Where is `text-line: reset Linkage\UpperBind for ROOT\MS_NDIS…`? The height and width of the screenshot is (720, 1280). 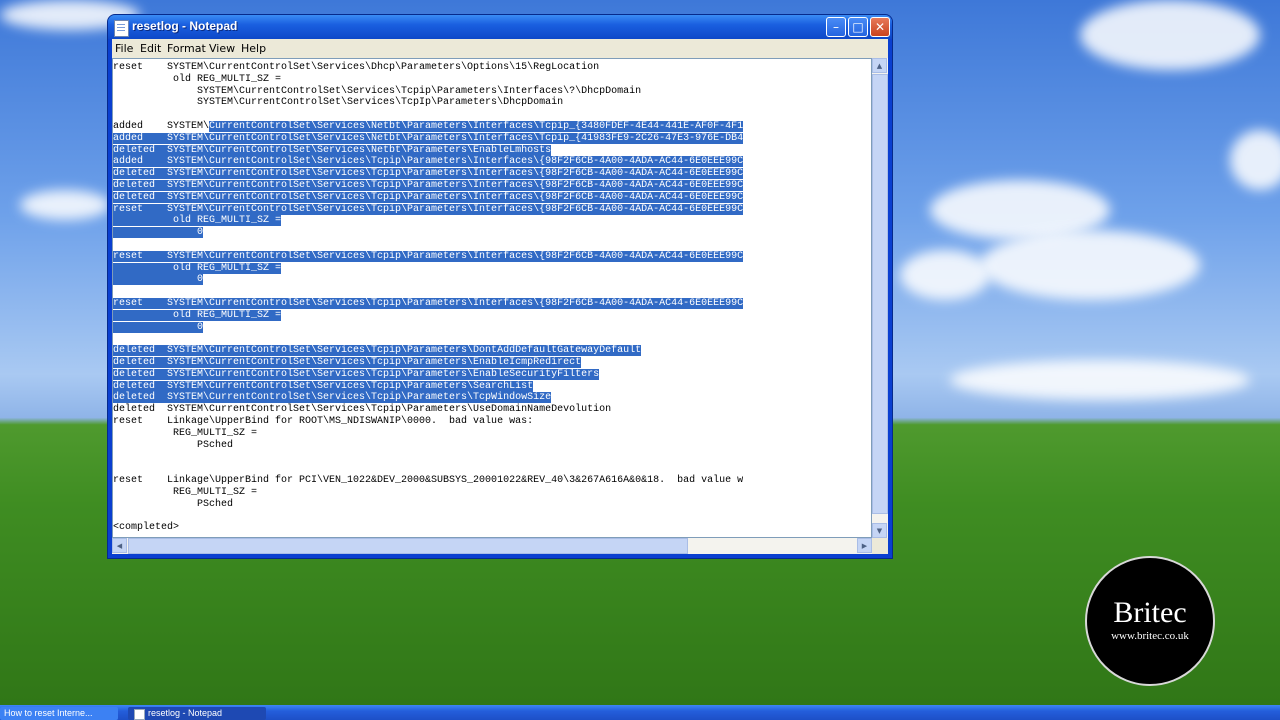 text-line: reset Linkage\UpperBind for ROOT\MS_NDIS… is located at coordinates (323, 422).